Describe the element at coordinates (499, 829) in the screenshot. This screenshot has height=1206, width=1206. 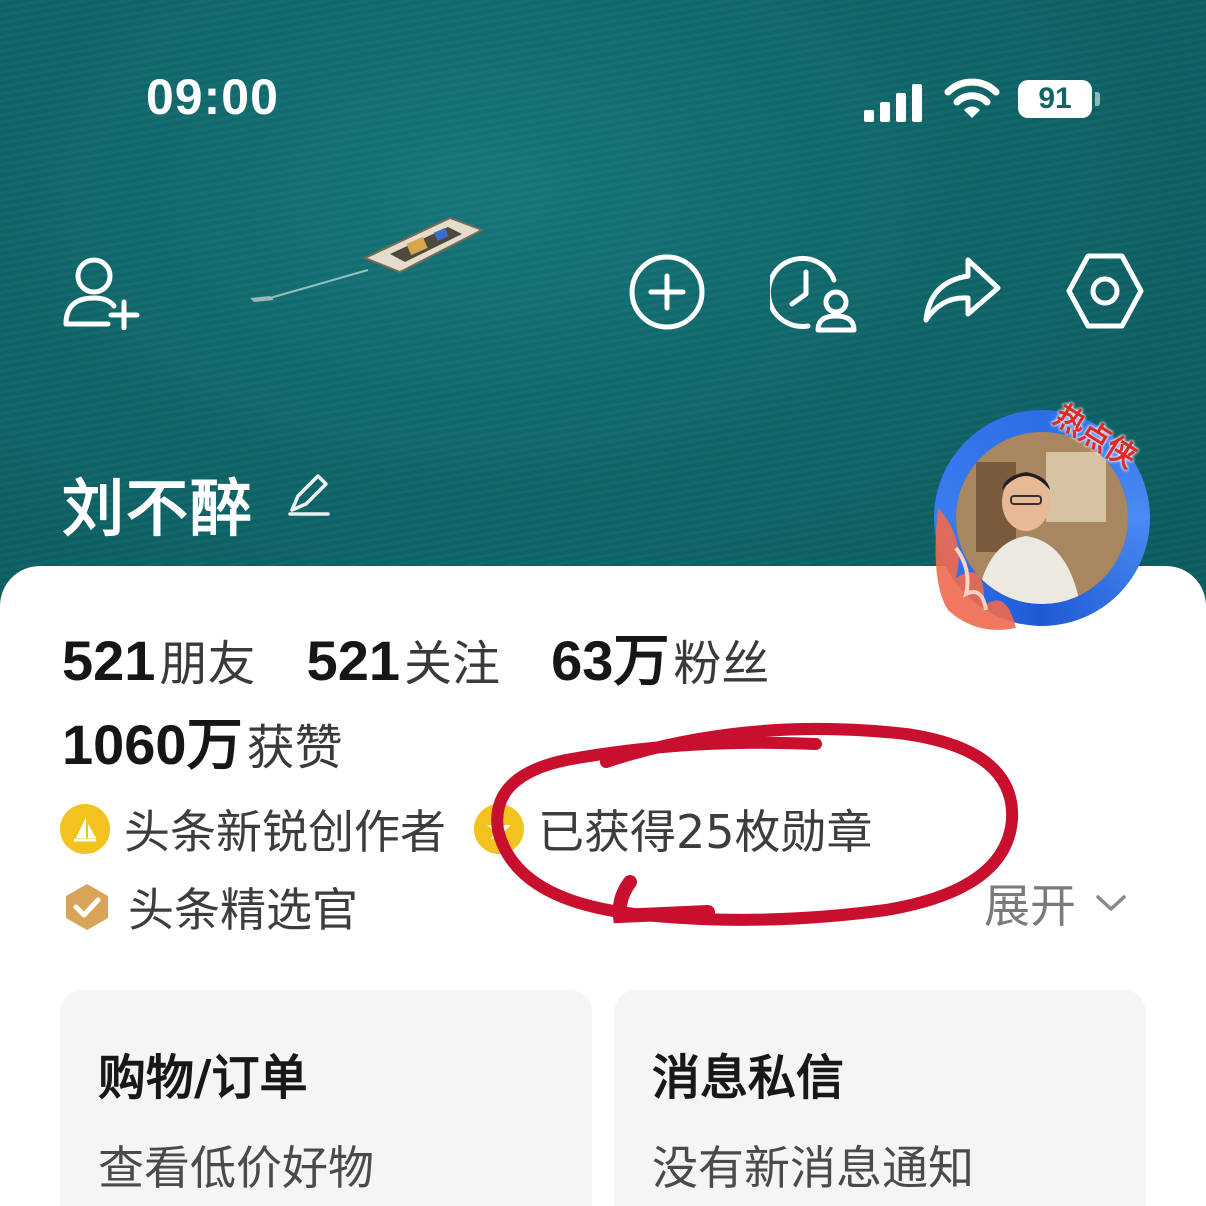
I see `medal-icon` at that location.